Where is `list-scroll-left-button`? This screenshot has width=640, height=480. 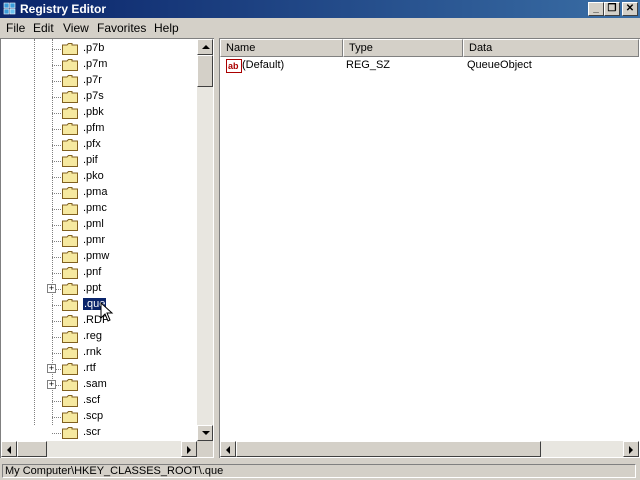 list-scroll-left-button is located at coordinates (228, 449).